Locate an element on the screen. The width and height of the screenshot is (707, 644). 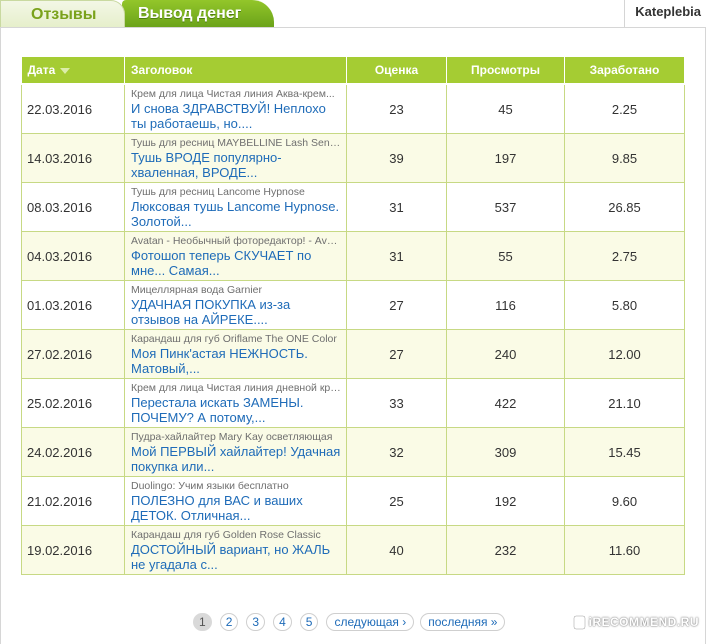
row-date: 01.03.2016 is located at coordinates (73, 305).